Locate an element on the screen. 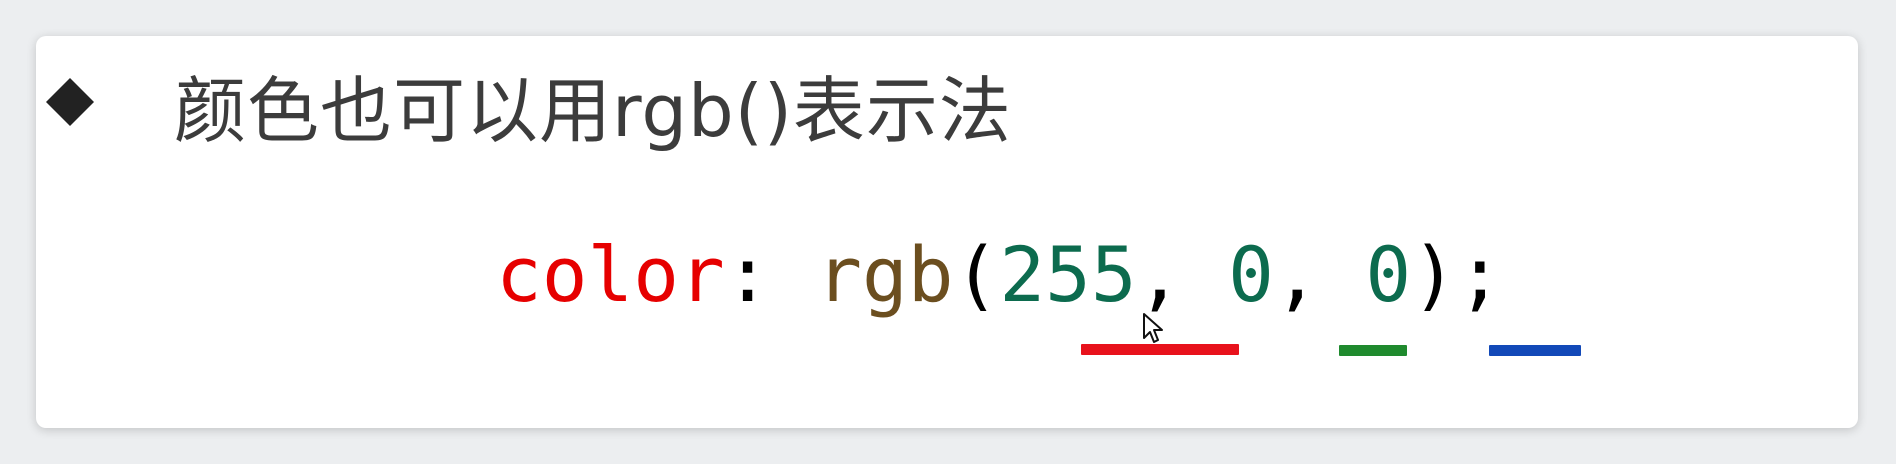 The image size is (1896, 464). rgb-function: rgb is located at coordinates (885, 274).